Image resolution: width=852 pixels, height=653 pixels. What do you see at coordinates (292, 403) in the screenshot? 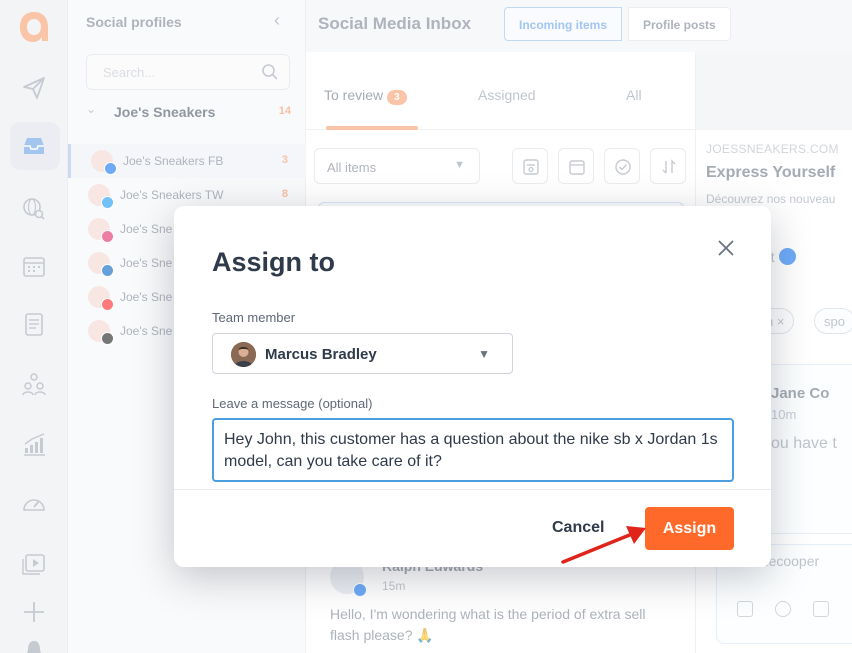
I see `message-label: Leave a message (optional)` at bounding box center [292, 403].